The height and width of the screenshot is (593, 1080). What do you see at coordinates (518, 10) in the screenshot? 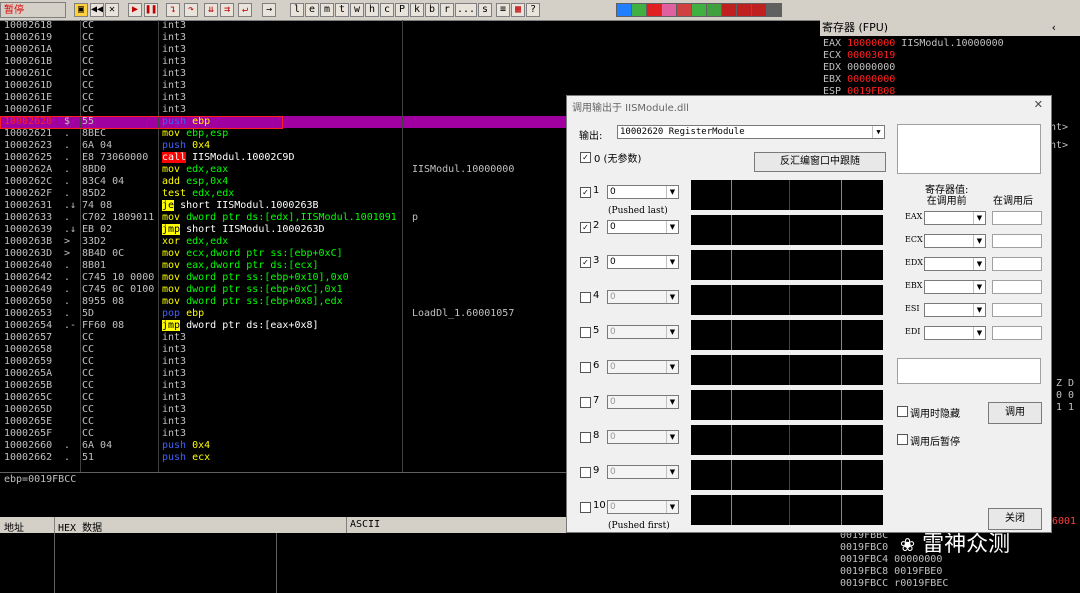
I see `grid-icon: ▦` at bounding box center [518, 10].